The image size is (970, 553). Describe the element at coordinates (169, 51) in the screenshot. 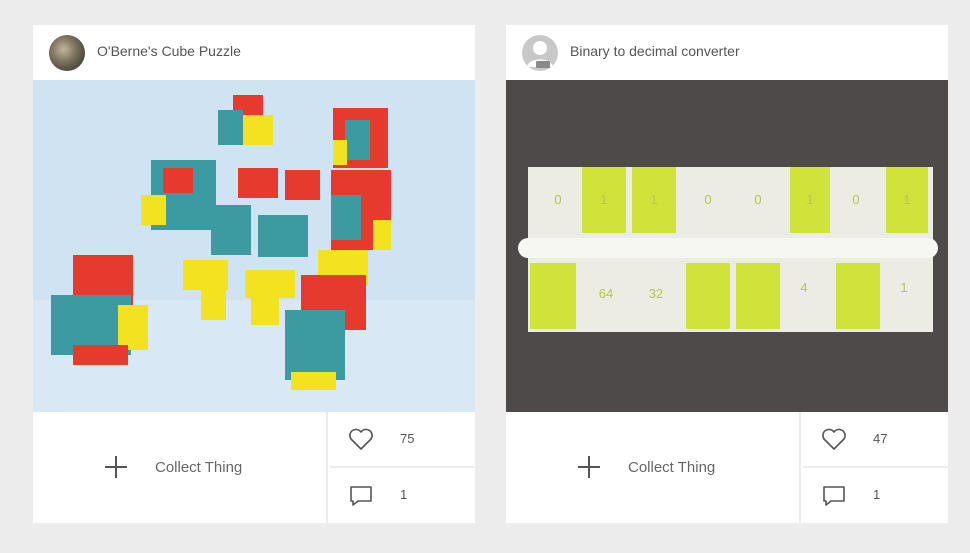

I see `card-title: O'Berne's Cube Puzzle` at that location.